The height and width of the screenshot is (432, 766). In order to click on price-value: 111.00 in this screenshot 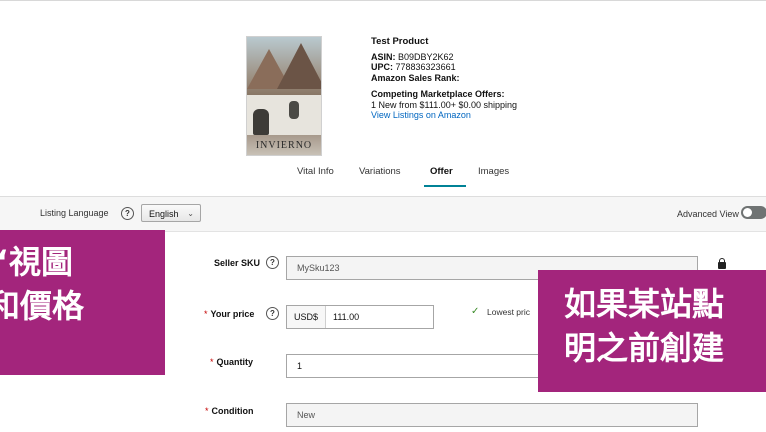, I will do `click(346, 317)`.